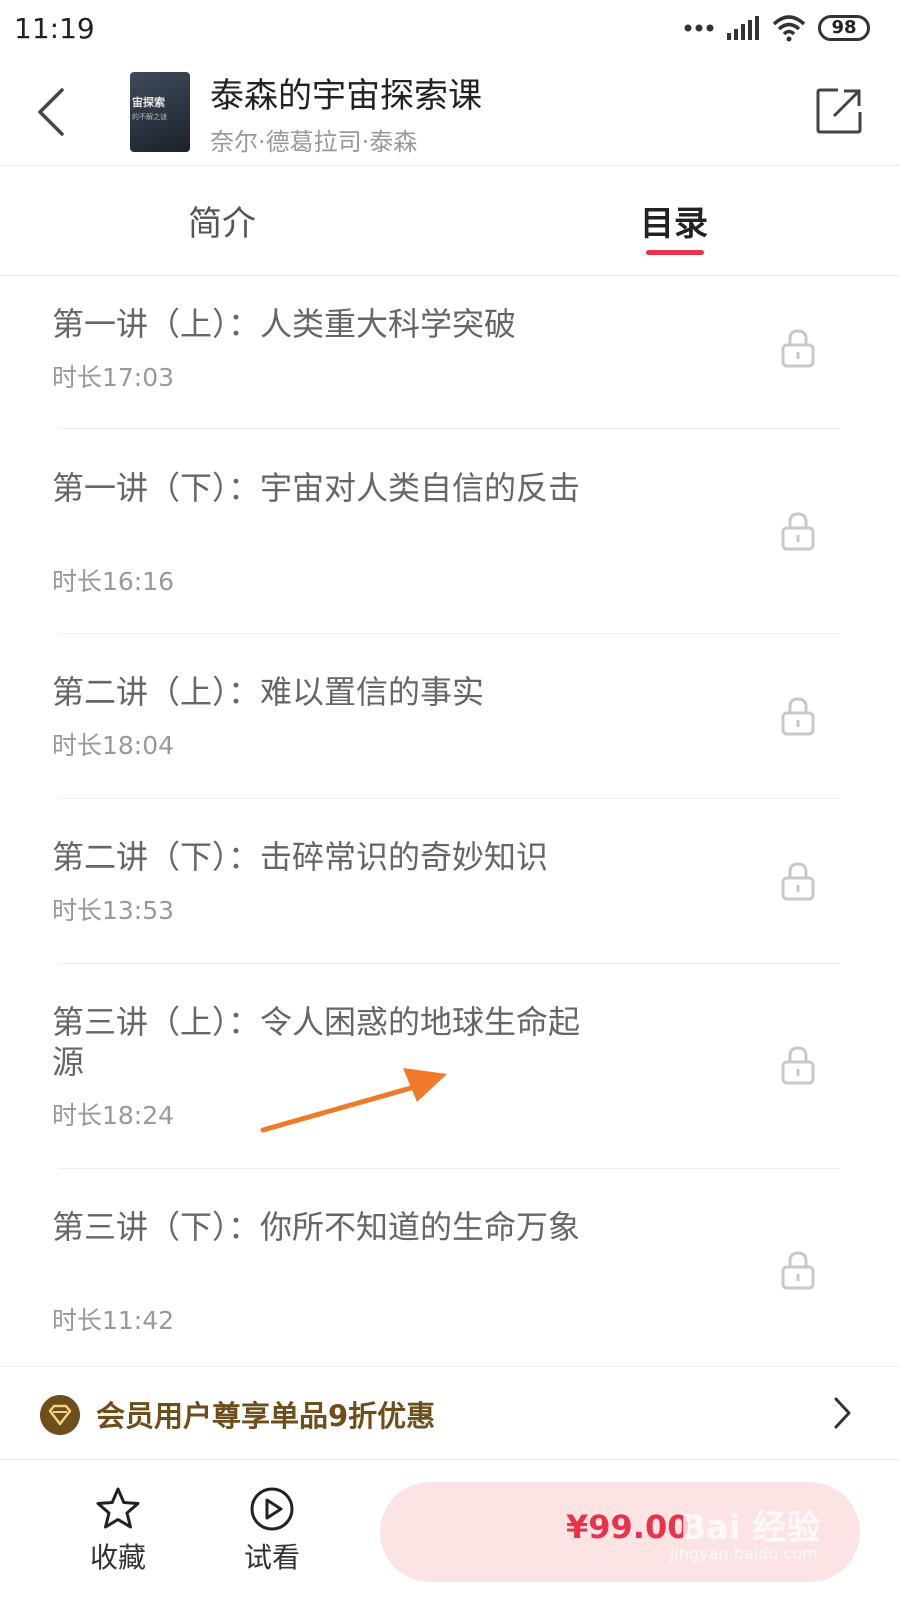 The image size is (900, 1600). I want to click on lesson-duration: 时长18:04, so click(113, 745).